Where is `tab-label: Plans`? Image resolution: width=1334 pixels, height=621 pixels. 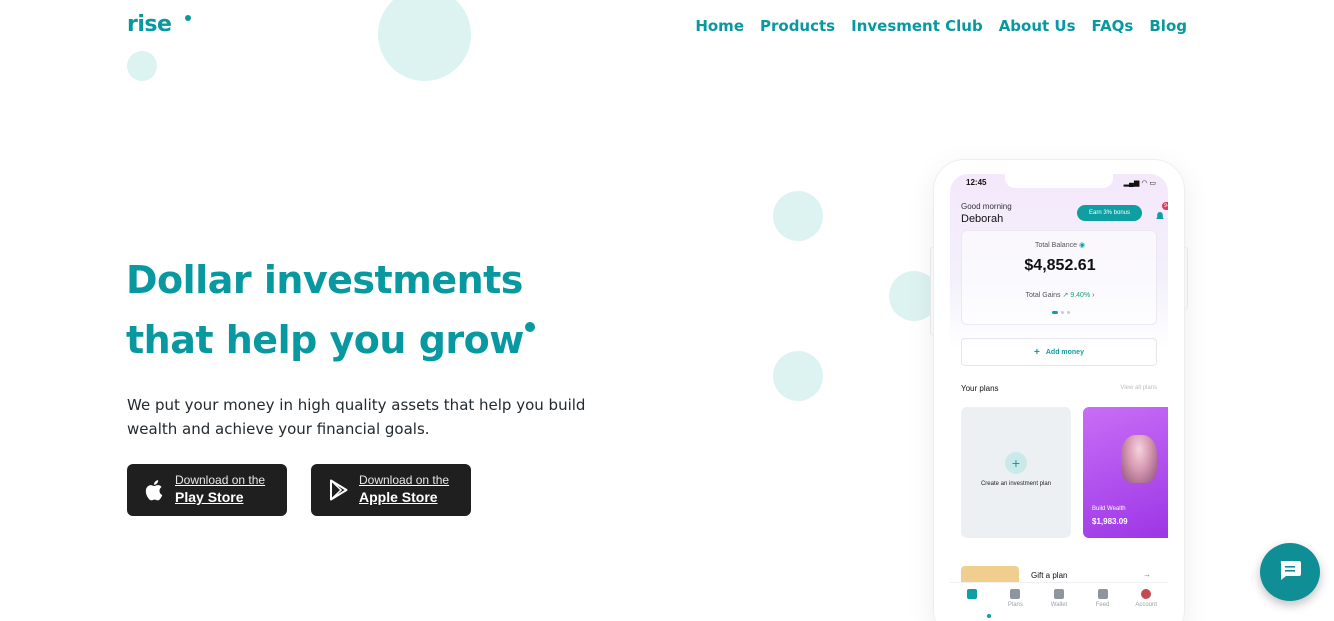 tab-label: Plans is located at coordinates (1015, 605).